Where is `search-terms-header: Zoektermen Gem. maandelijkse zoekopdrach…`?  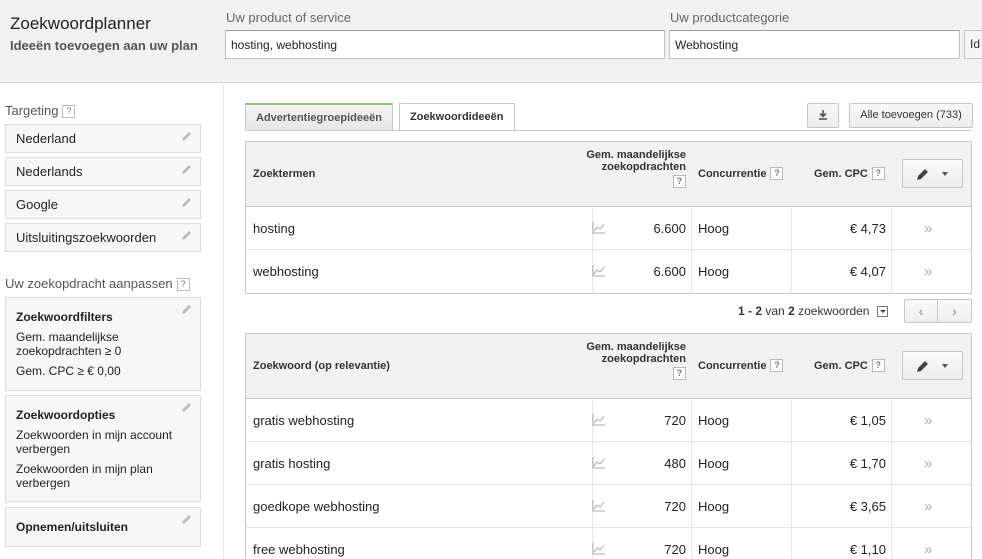
search-terms-header: Zoektermen Gem. maandelijkse zoekopdrach… is located at coordinates (608, 174).